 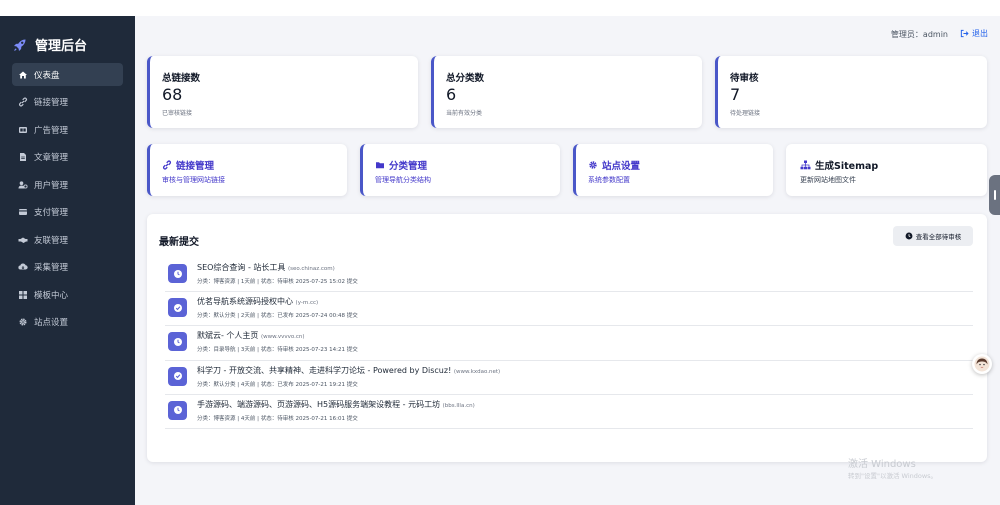 What do you see at coordinates (828, 180) in the screenshot?
I see `action-subtitle: 更新网站地图文件` at bounding box center [828, 180].